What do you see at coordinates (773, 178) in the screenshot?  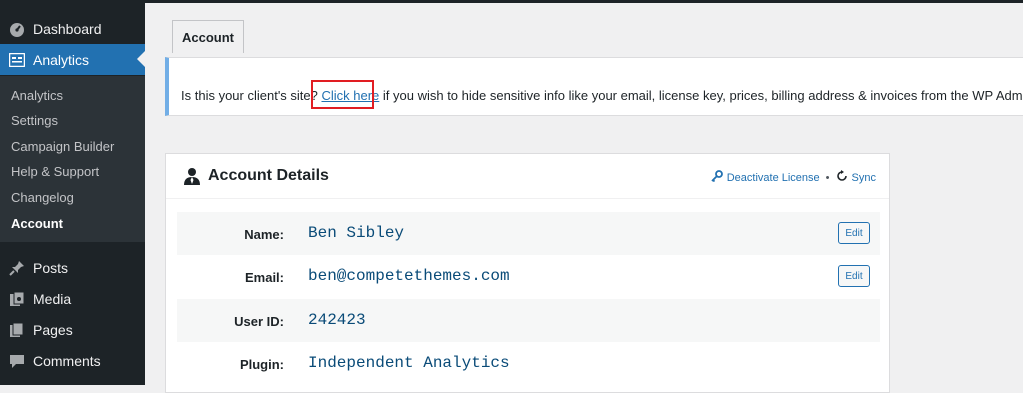 I see `deactivate-license-link: Deactivate License` at bounding box center [773, 178].